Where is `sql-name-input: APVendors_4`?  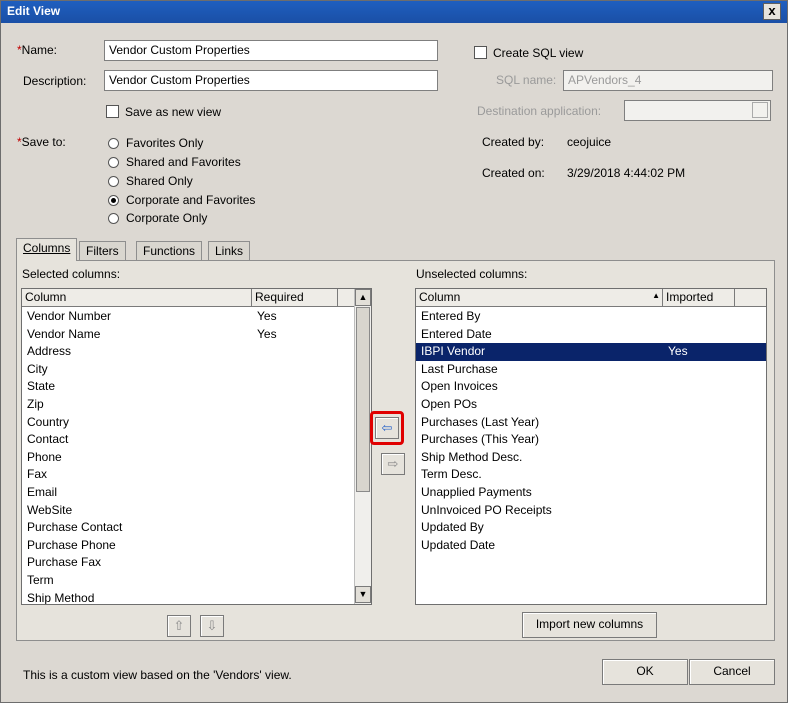
sql-name-input: APVendors_4 is located at coordinates (668, 80).